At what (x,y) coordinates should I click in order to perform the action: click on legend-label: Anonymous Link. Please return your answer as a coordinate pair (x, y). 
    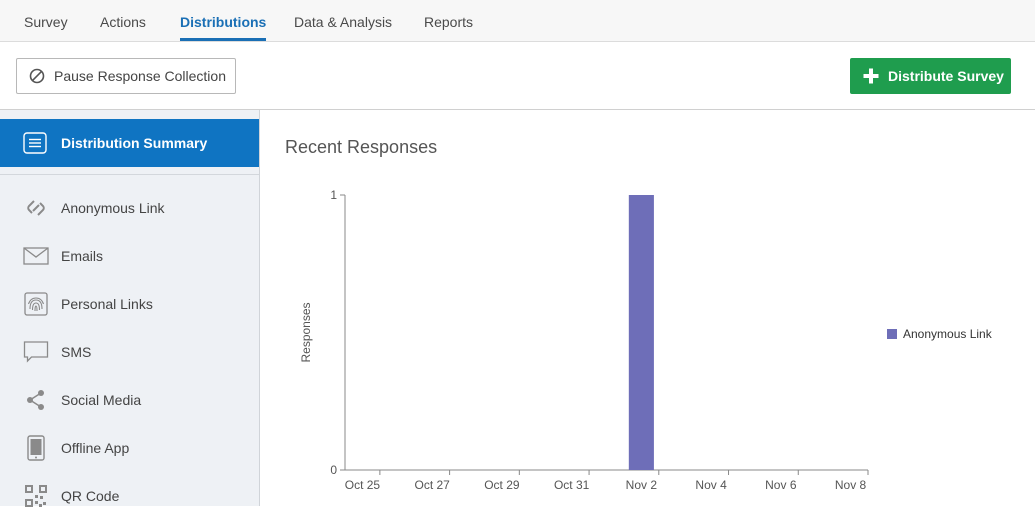
    Looking at the image, I should click on (947, 334).